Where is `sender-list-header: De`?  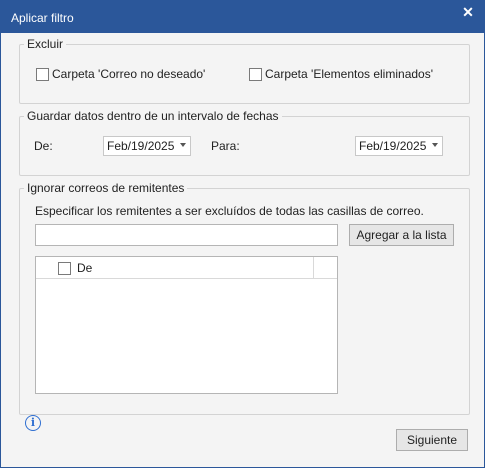
sender-list-header: De is located at coordinates (186, 268).